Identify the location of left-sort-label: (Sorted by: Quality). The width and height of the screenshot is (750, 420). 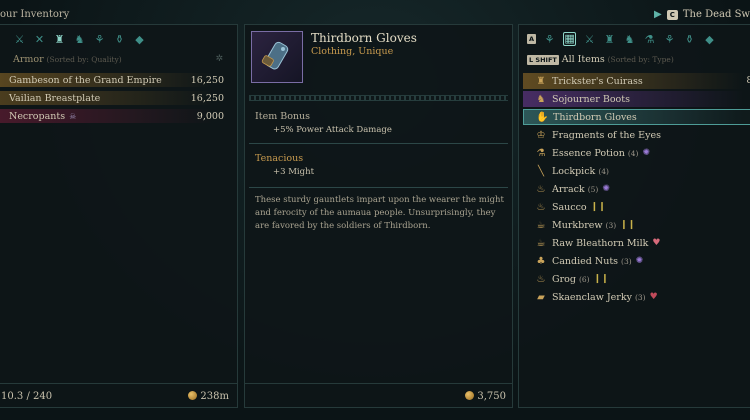
(84, 59).